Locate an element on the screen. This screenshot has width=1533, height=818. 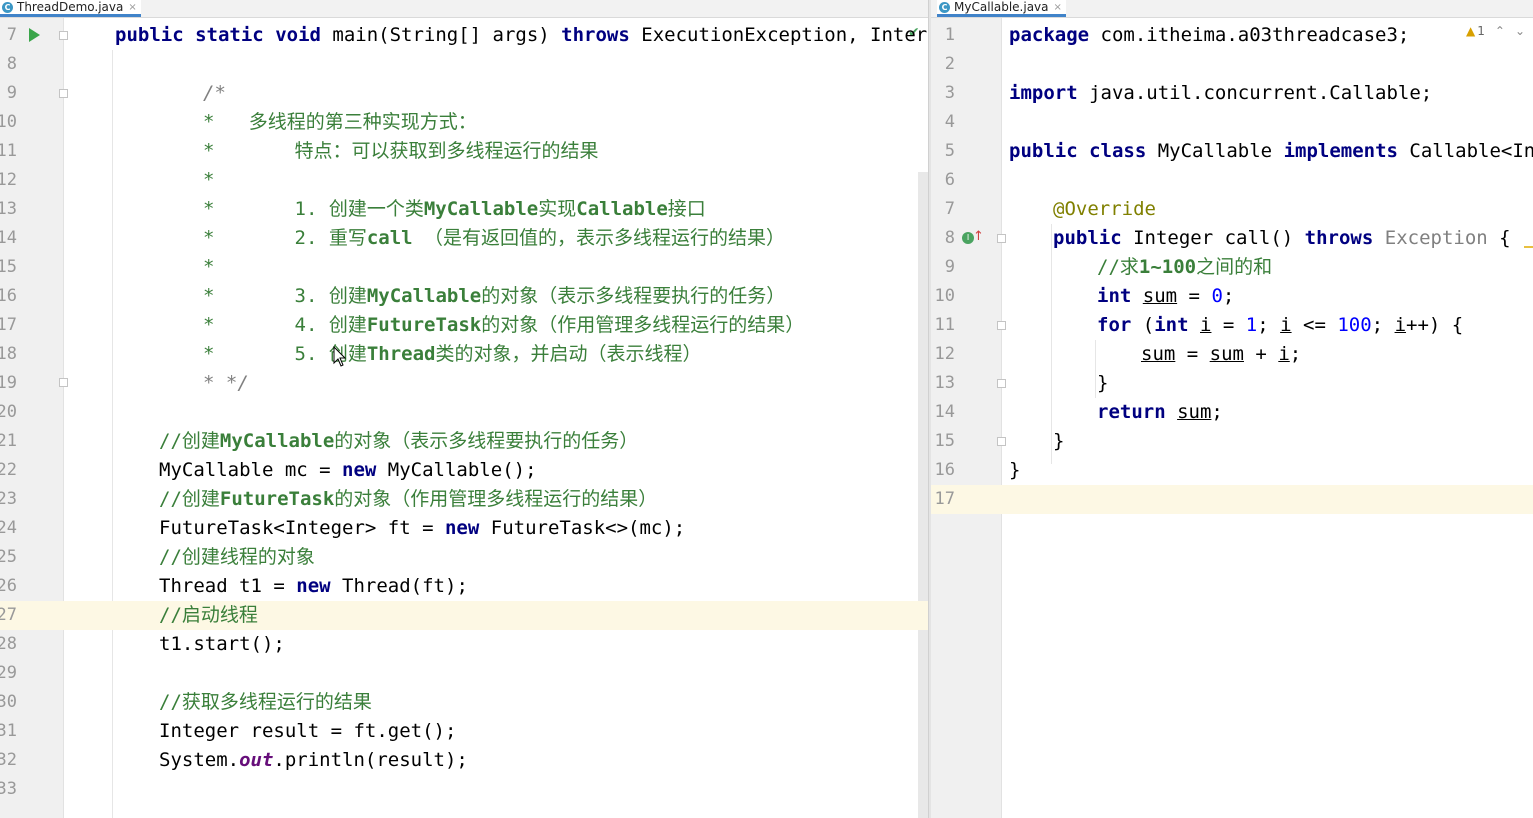
code-text: Integer result = ft.get(); is located at coordinates (307, 731).